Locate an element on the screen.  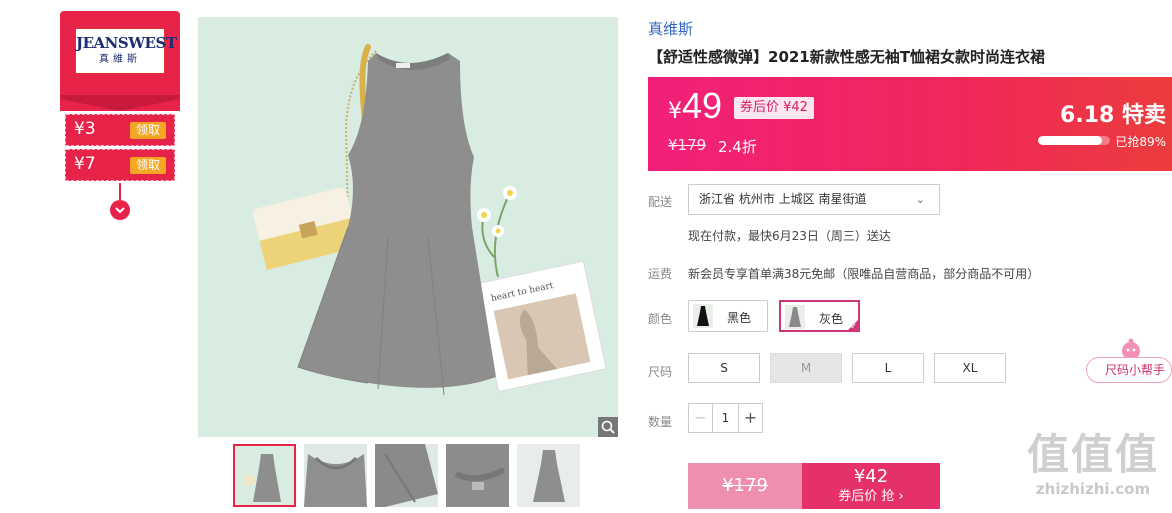
coupon-amount: ¥3 is located at coordinates (85, 129).